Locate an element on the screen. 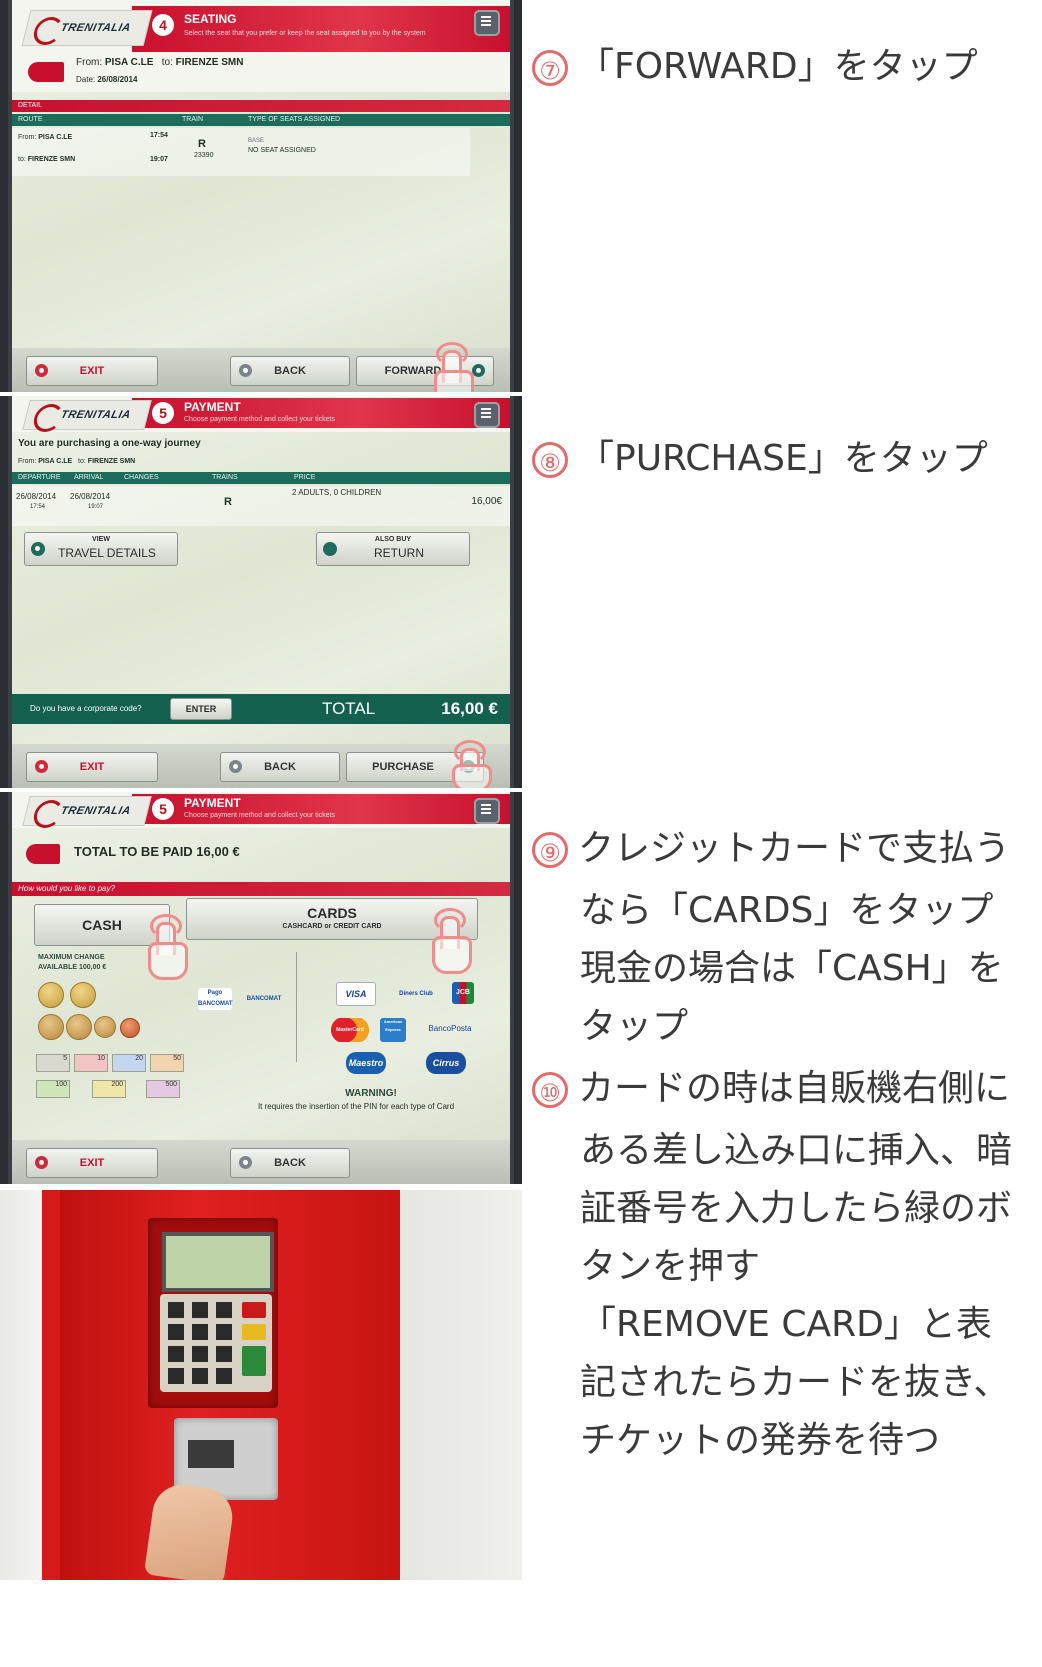 The image size is (1042, 1667). confirm-key is located at coordinates (254, 1361).